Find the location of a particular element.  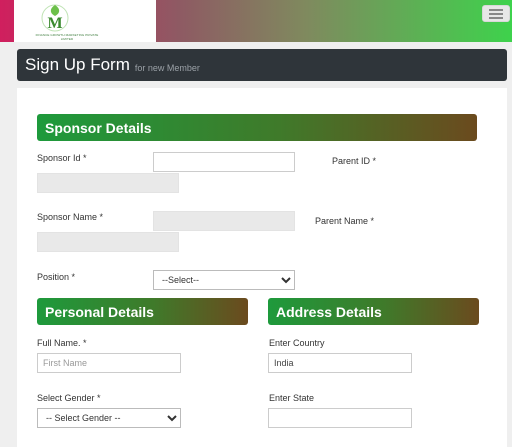

country-label: Enter Country is located at coordinates (297, 343).